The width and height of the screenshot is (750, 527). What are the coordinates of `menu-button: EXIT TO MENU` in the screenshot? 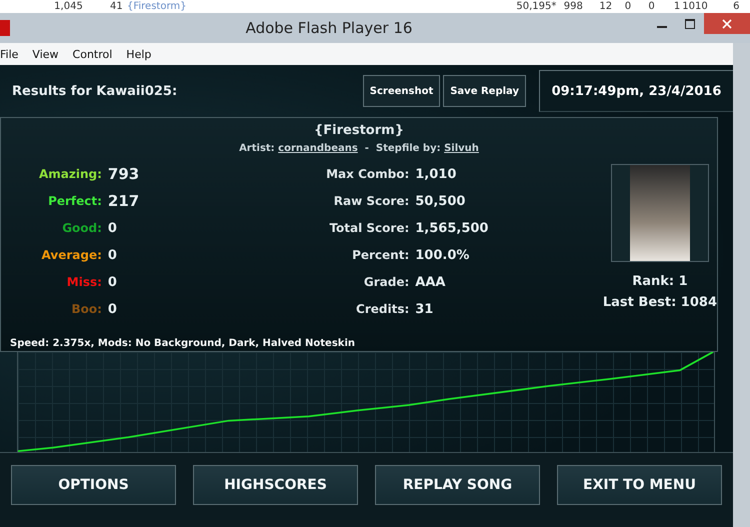 It's located at (639, 485).